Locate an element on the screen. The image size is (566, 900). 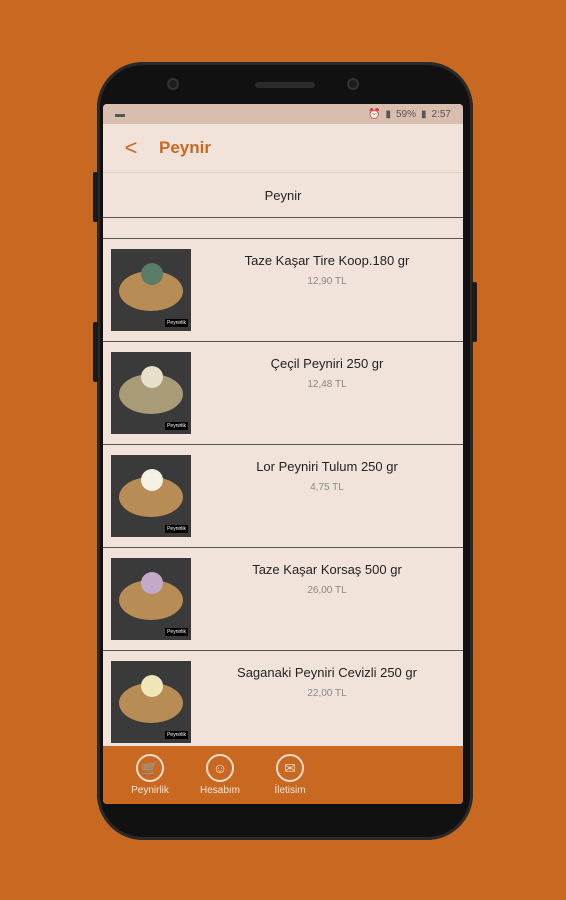
nav-item-hesabim: ☺ Hesabım is located at coordinates (220, 771).